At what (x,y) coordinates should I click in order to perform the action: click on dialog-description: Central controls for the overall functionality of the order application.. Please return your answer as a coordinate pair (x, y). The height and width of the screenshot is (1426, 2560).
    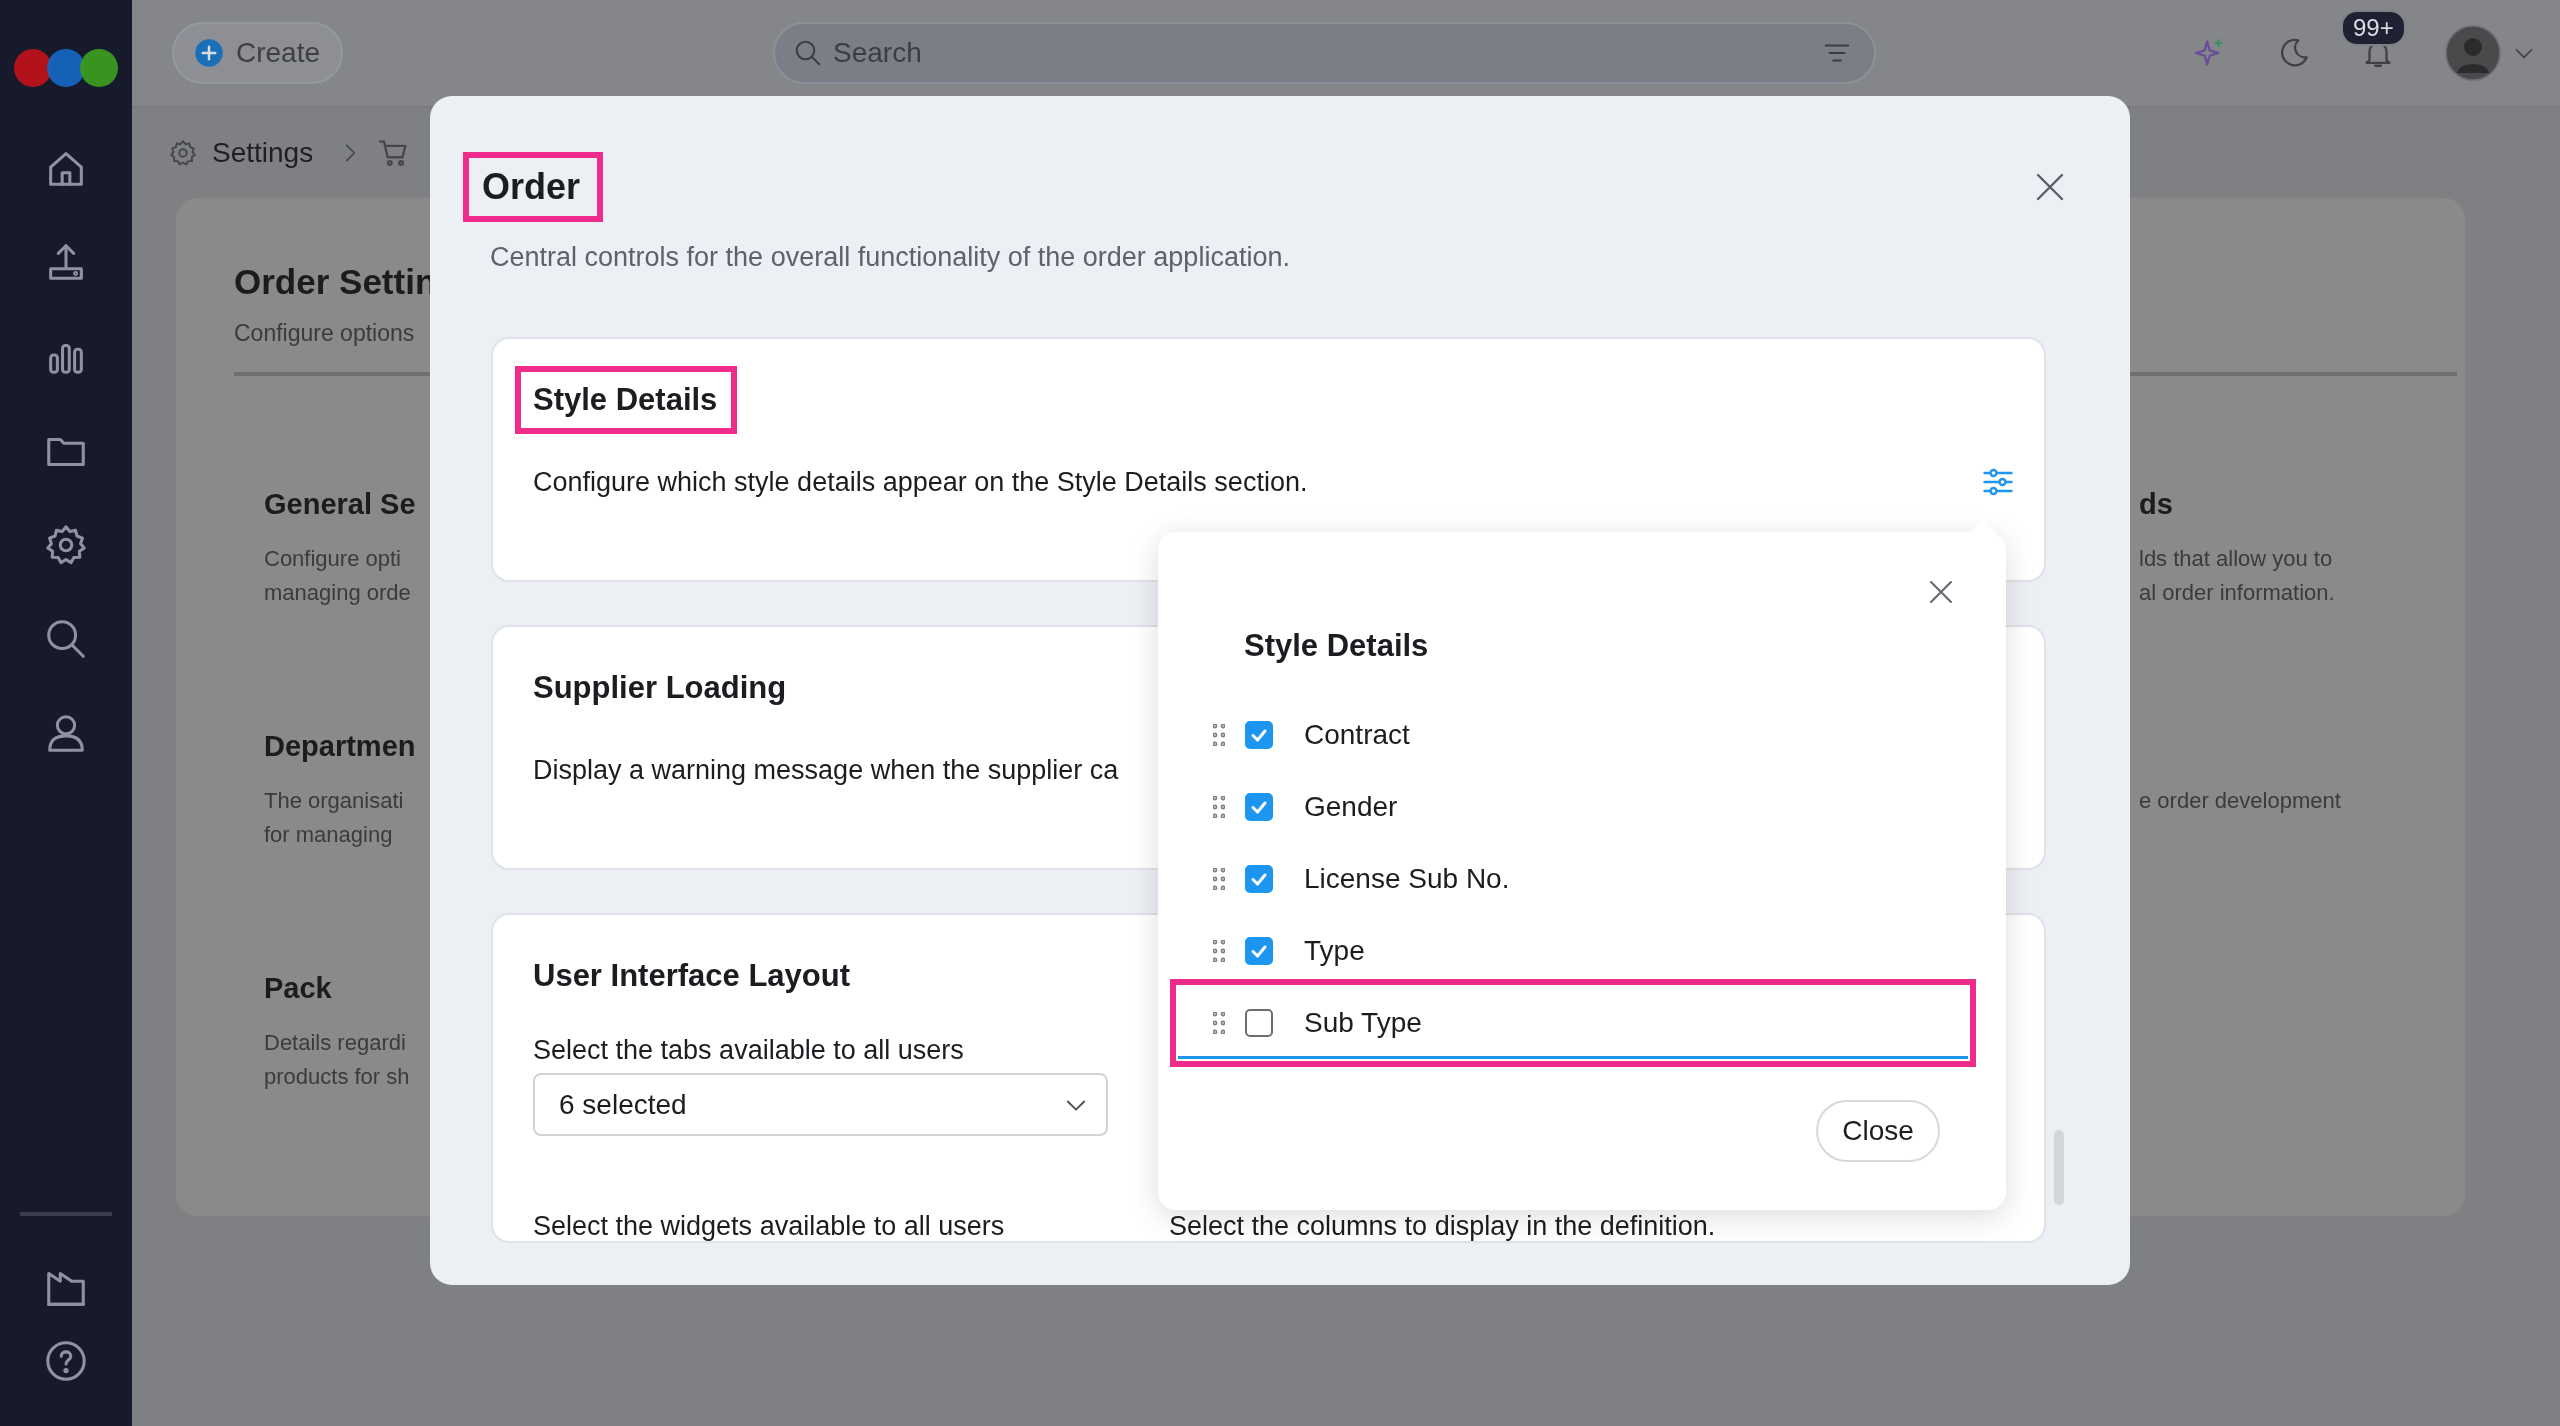
    Looking at the image, I should click on (890, 257).